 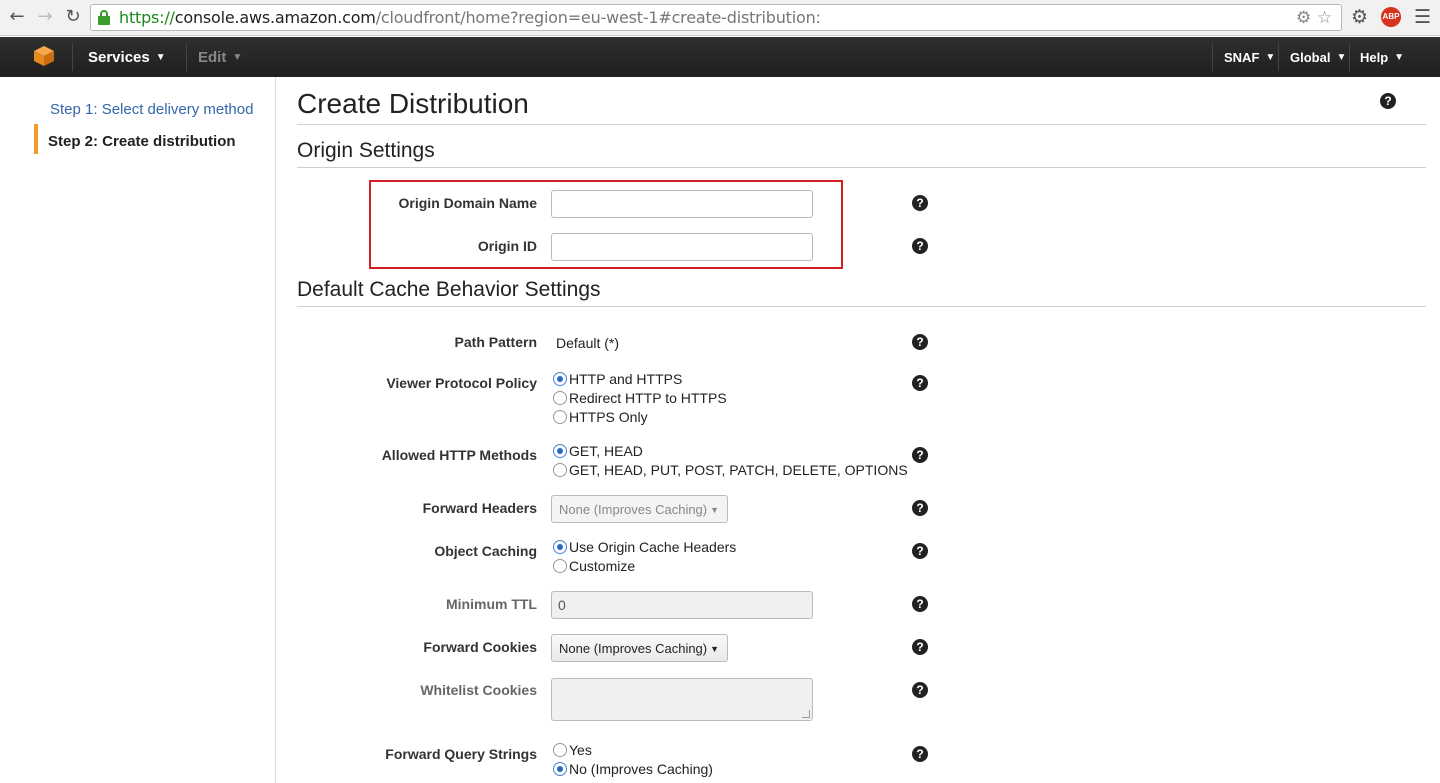 I want to click on adblock-icon: ABP, so click(x=1391, y=17).